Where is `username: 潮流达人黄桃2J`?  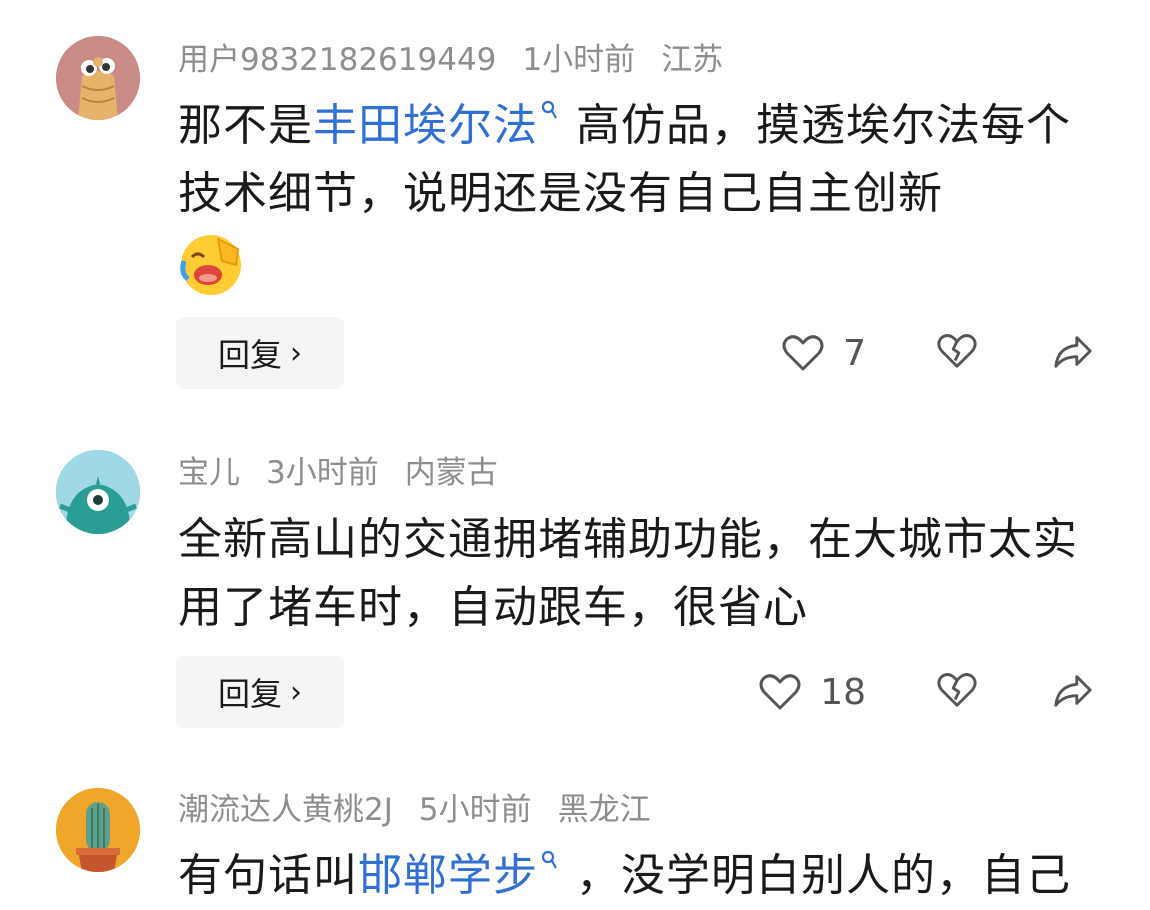
username: 潮流达人黄桃2J is located at coordinates (285, 810).